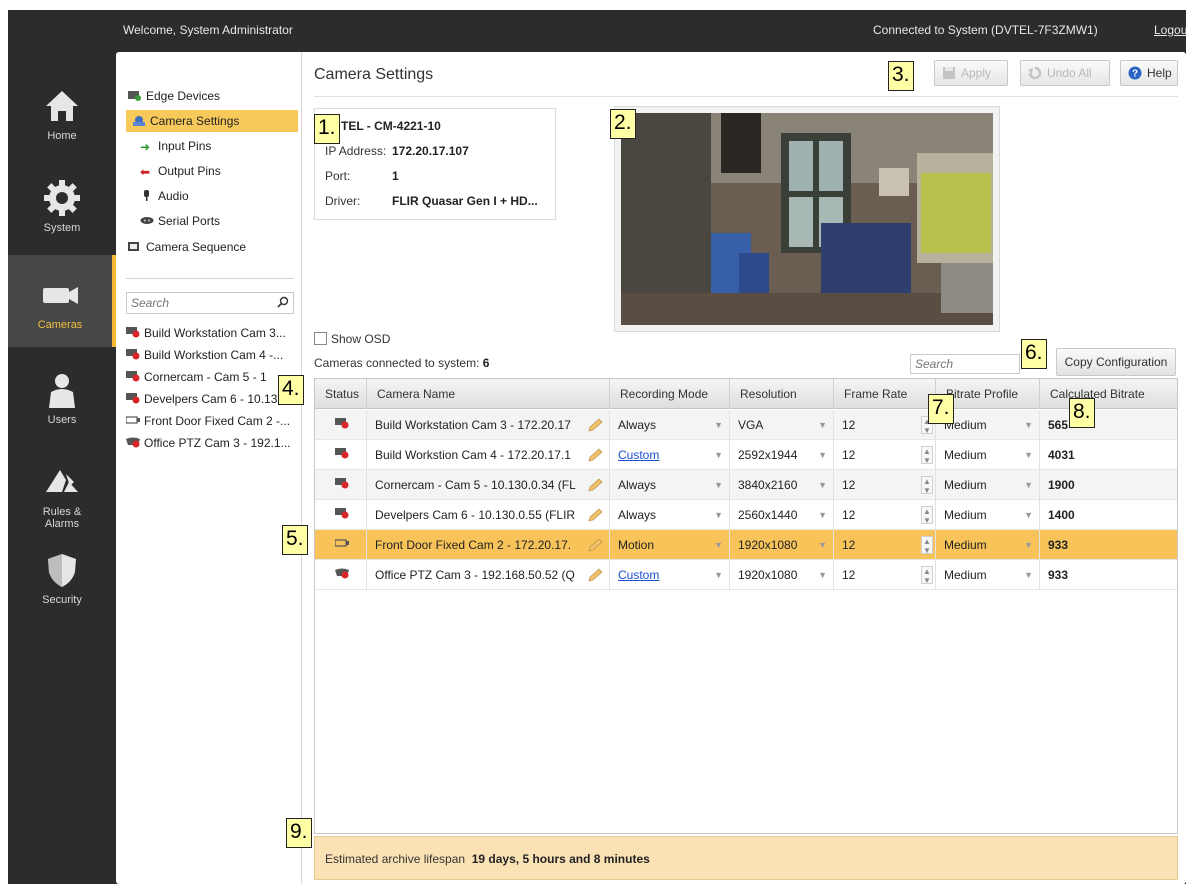  I want to click on recording-mode-select: Motion ▼, so click(670, 545).